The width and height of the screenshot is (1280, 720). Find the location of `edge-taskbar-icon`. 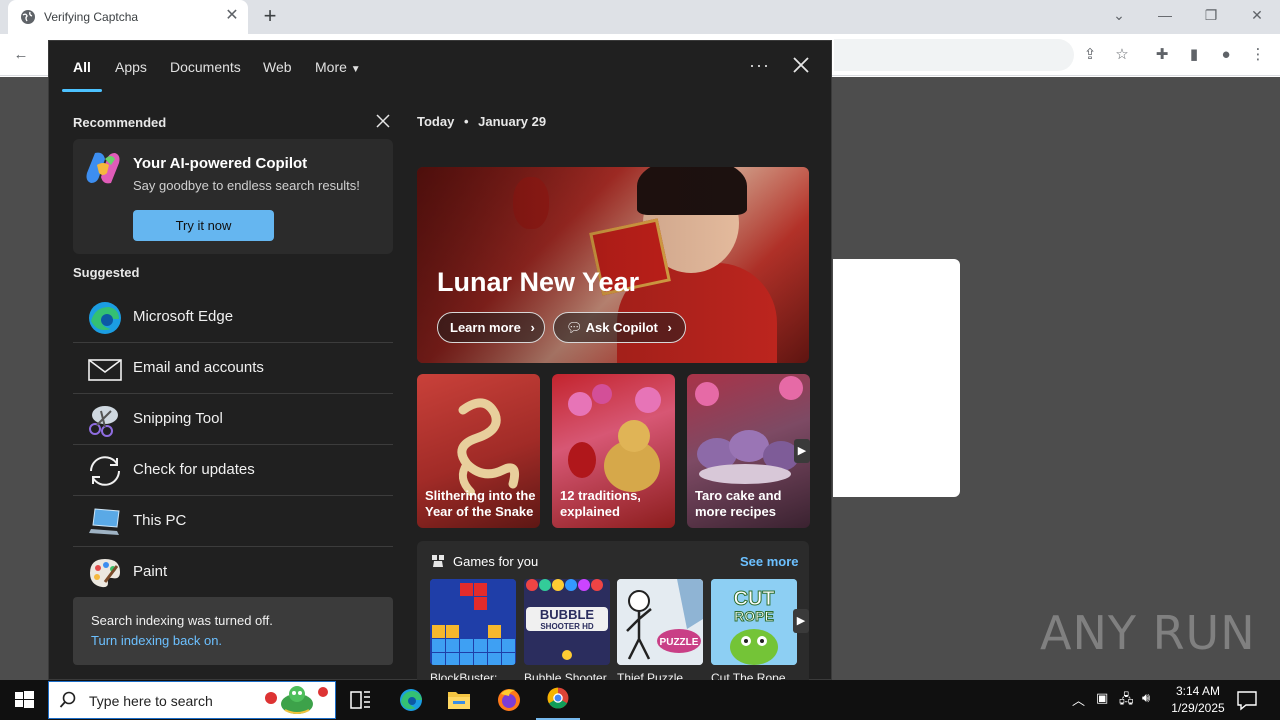

edge-taskbar-icon is located at coordinates (411, 700).